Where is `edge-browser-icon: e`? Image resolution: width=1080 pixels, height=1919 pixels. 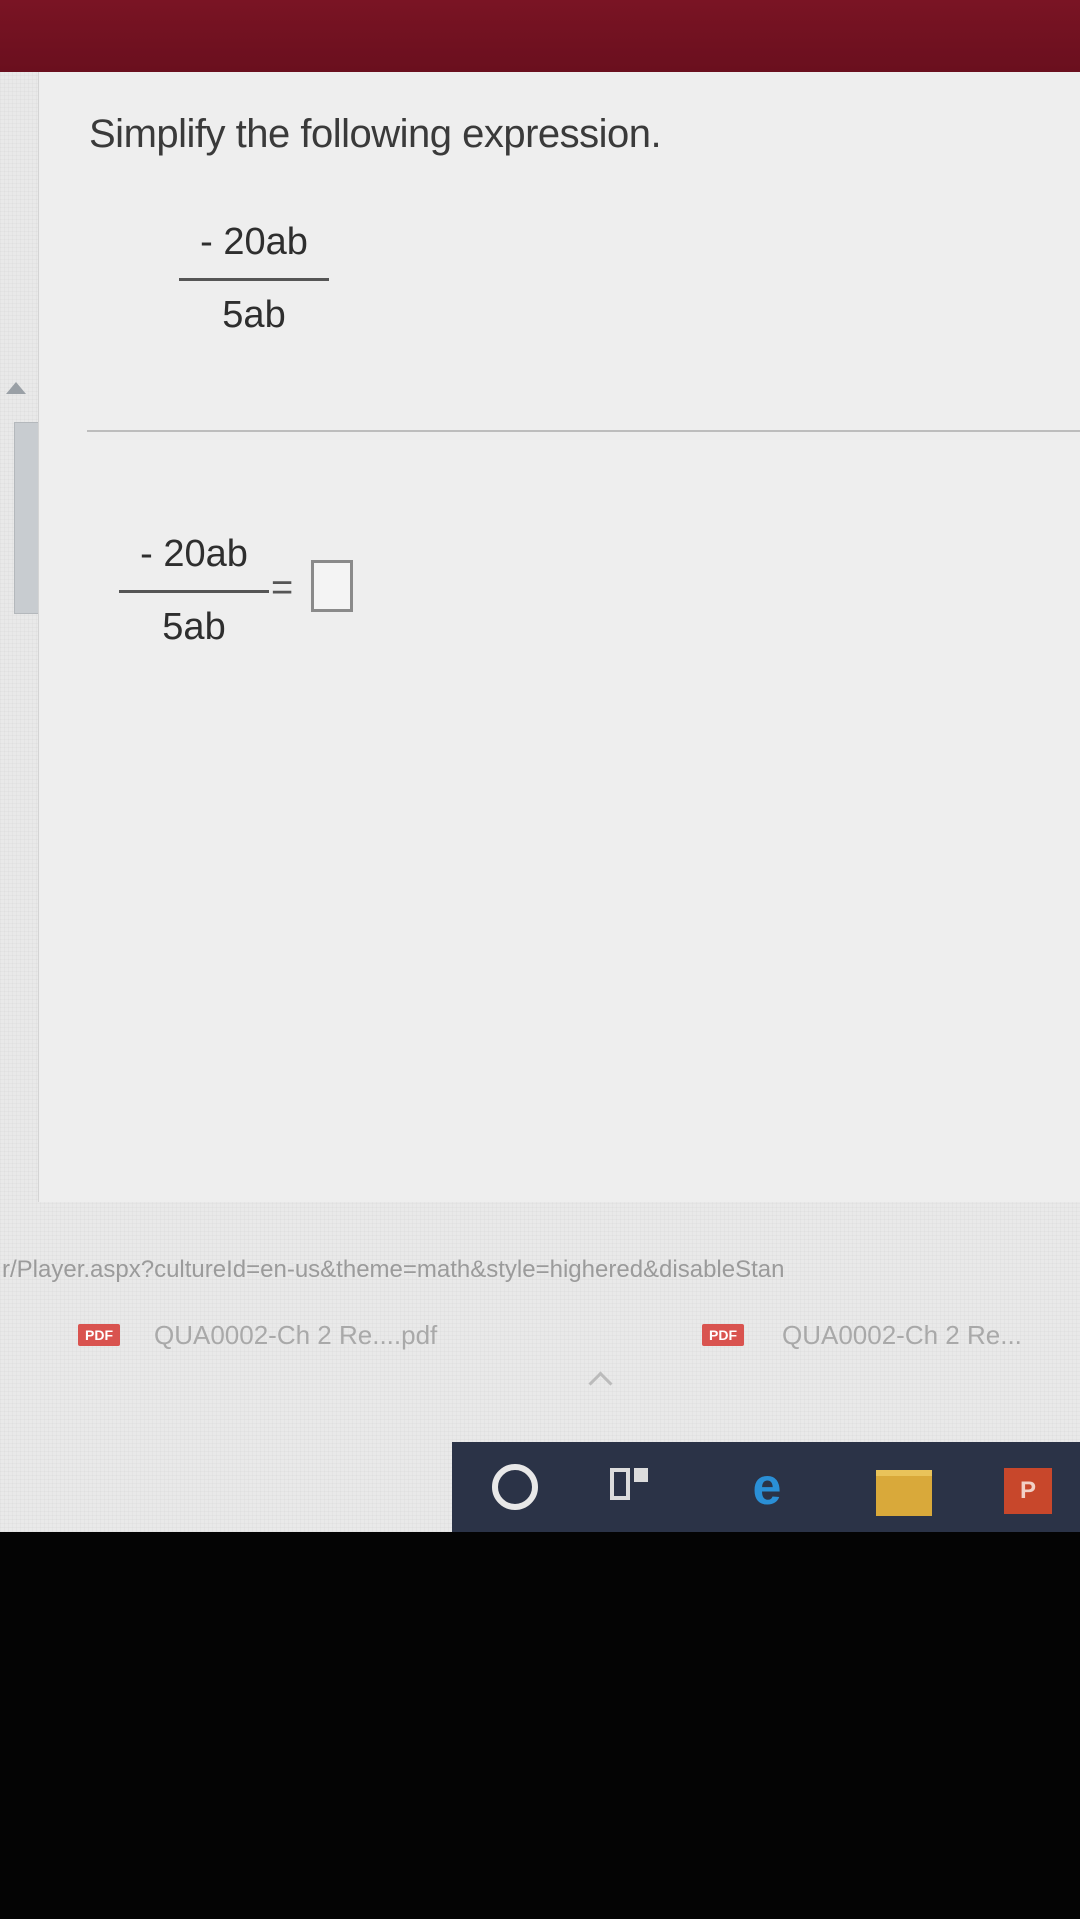 edge-browser-icon: e is located at coordinates (767, 1487).